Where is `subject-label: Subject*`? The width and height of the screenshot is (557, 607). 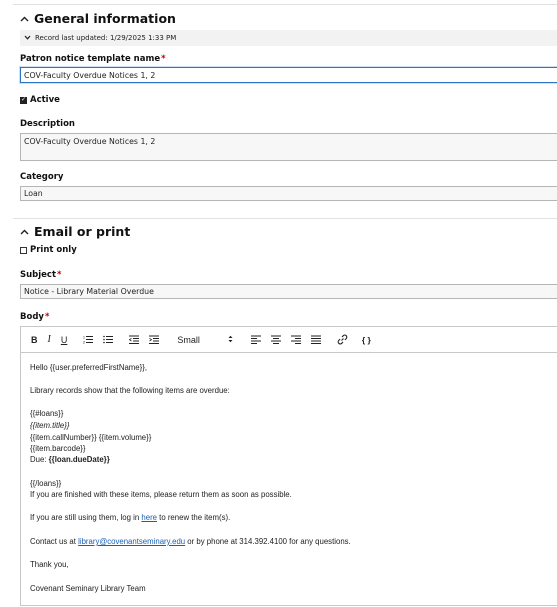
subject-label: Subject* is located at coordinates (41, 275).